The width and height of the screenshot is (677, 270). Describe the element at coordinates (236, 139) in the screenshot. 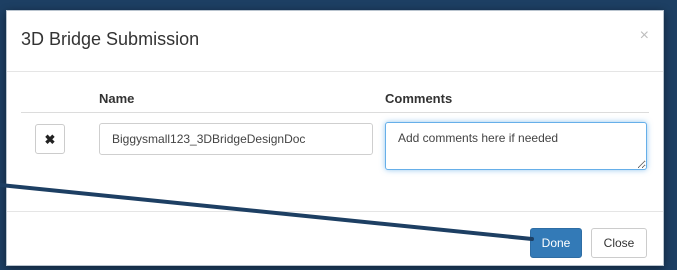

I see `name-input` at that location.